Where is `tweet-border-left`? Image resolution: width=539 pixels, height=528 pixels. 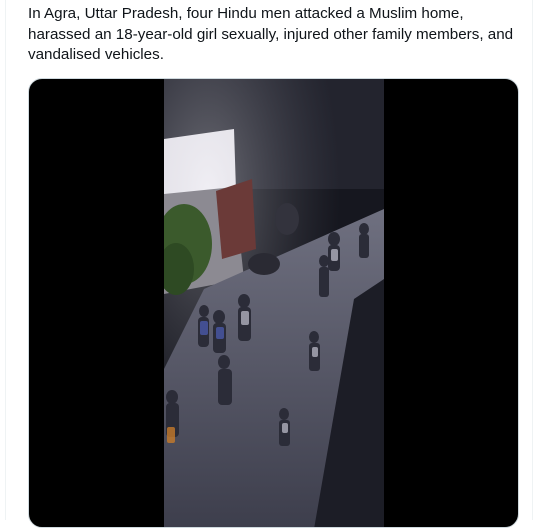
tweet-border-left is located at coordinates (5, 260).